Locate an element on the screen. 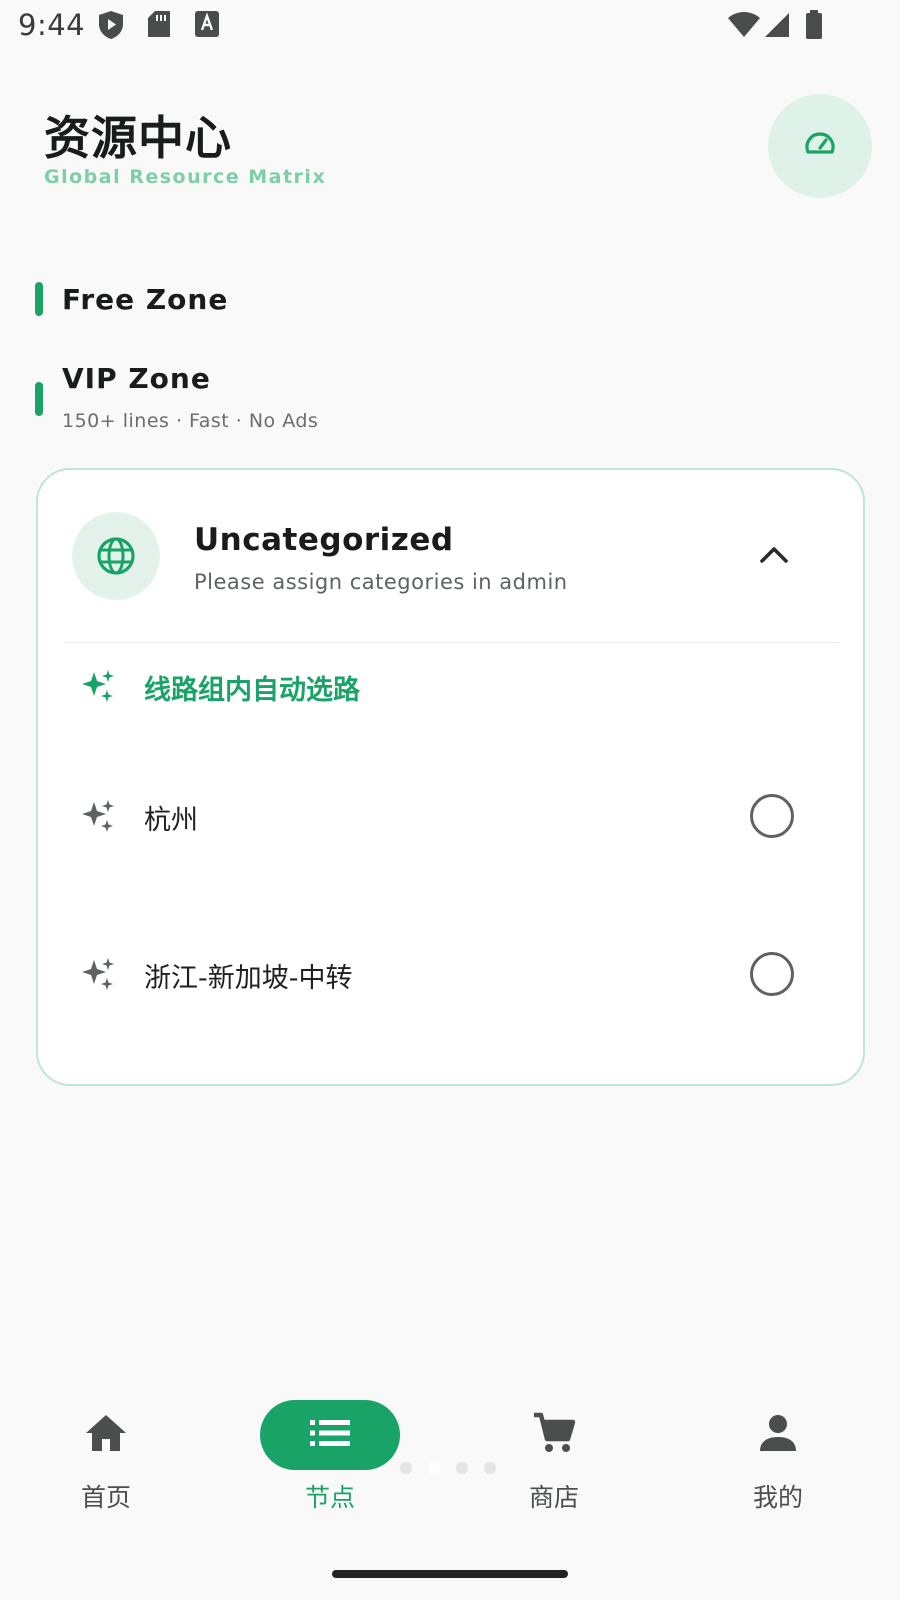 This screenshot has width=900, height=1600. nav-label: 首页 is located at coordinates (105, 1497).